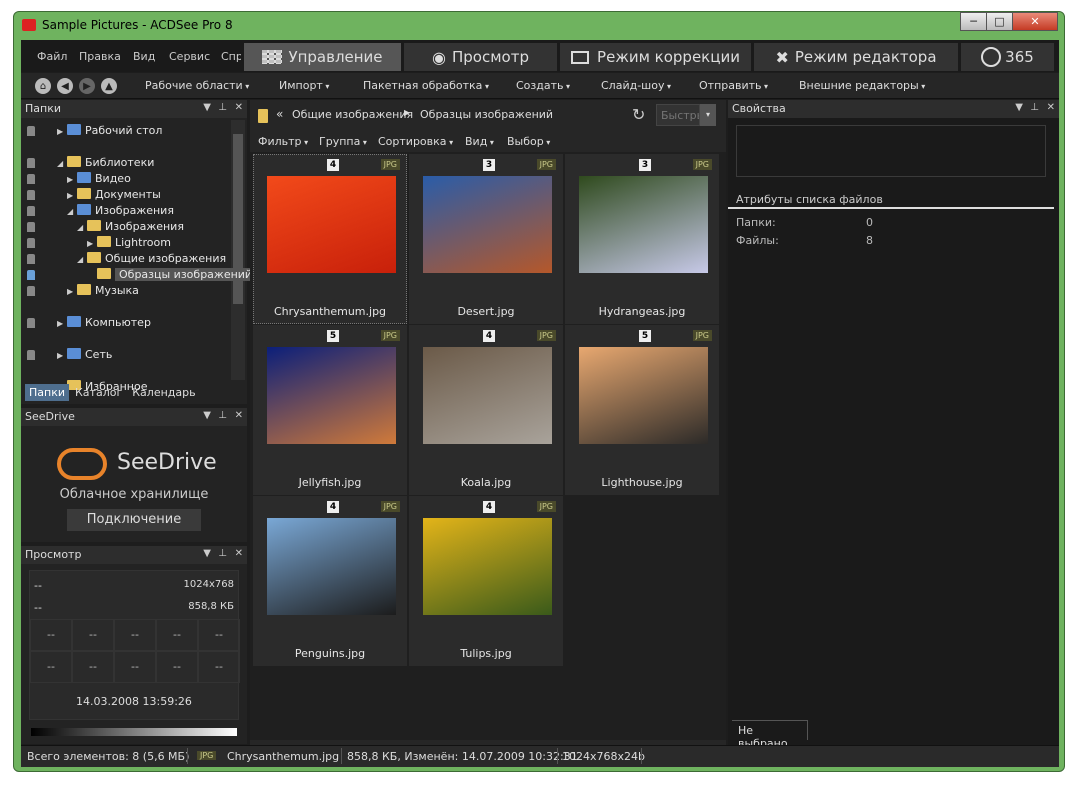 This screenshot has width=1081, height=791. Describe the element at coordinates (43, 86) in the screenshot. I see `home-icon: ⌂` at that location.